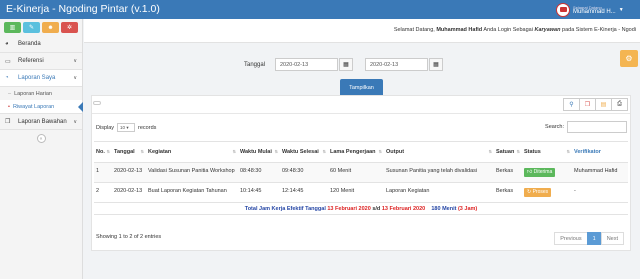  Describe the element at coordinates (12, 27) in the screenshot. I see `chart-icon: ▥` at that location.